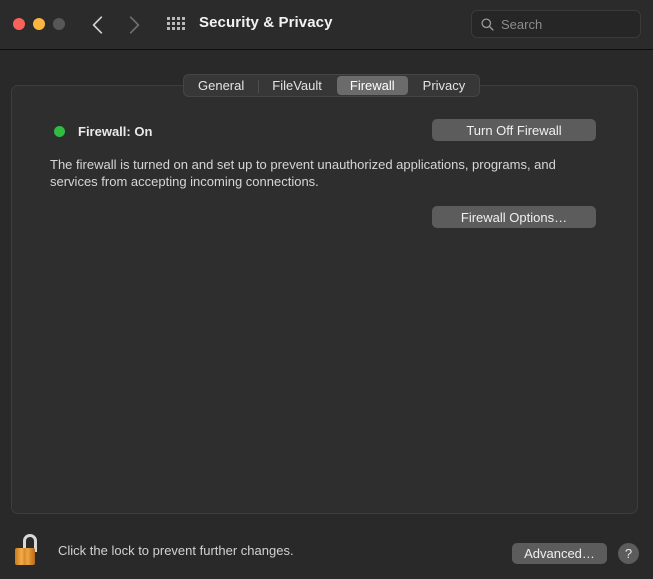 Image resolution: width=653 pixels, height=579 pixels. I want to click on unlocked-padlock-icon, so click(27, 550).